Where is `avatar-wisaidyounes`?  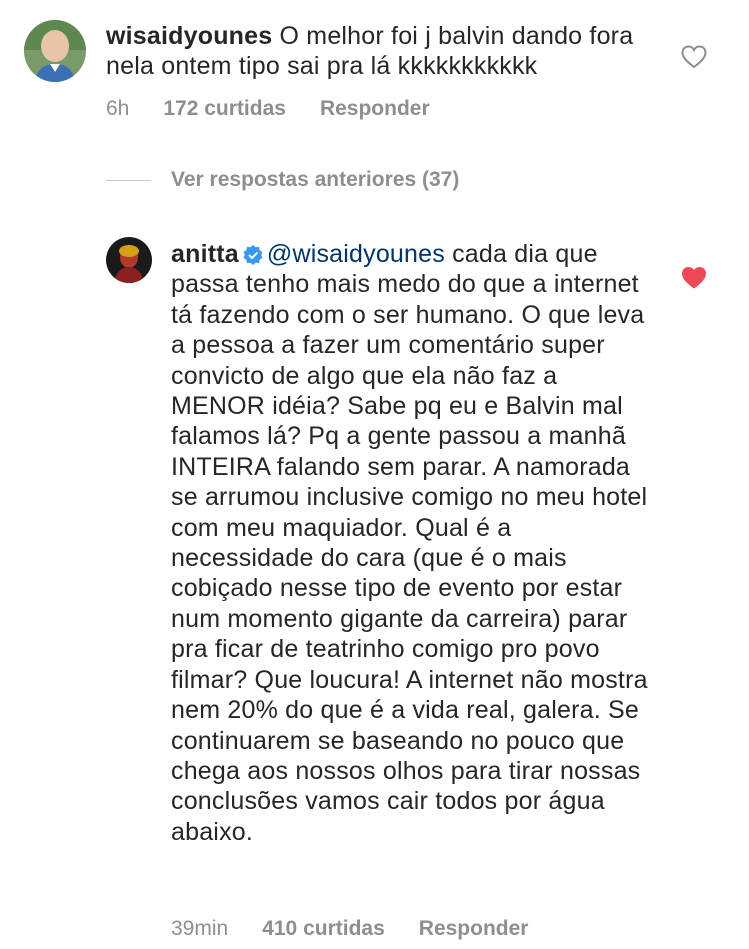
avatar-wisaidyounes is located at coordinates (55, 51).